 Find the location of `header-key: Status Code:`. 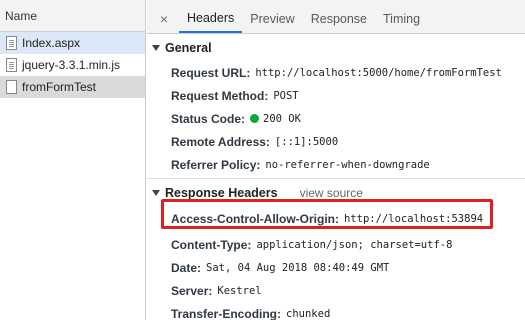

header-key: Status Code: is located at coordinates (208, 118).